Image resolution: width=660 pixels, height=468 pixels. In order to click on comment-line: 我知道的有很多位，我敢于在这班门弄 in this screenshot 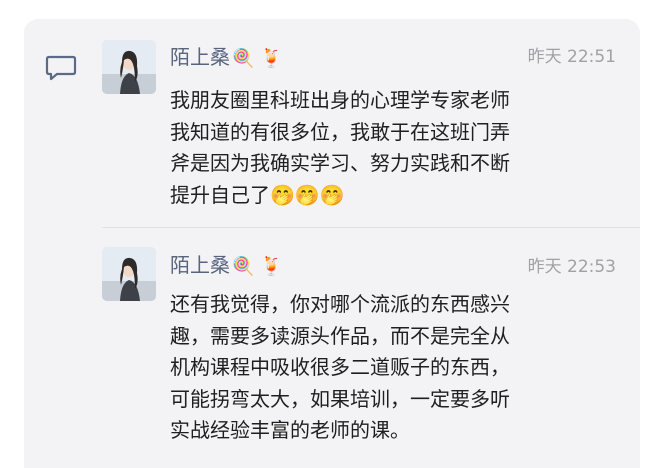, I will do `click(340, 131)`.